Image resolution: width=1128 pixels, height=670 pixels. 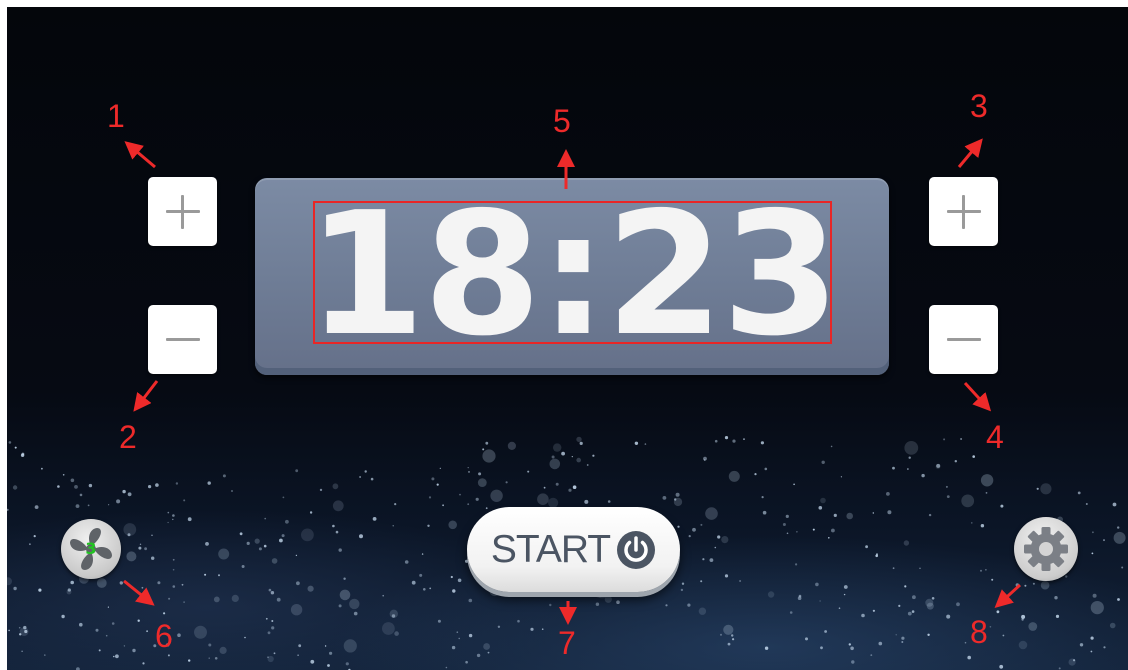 I want to click on start-label: START, so click(x=550, y=549).